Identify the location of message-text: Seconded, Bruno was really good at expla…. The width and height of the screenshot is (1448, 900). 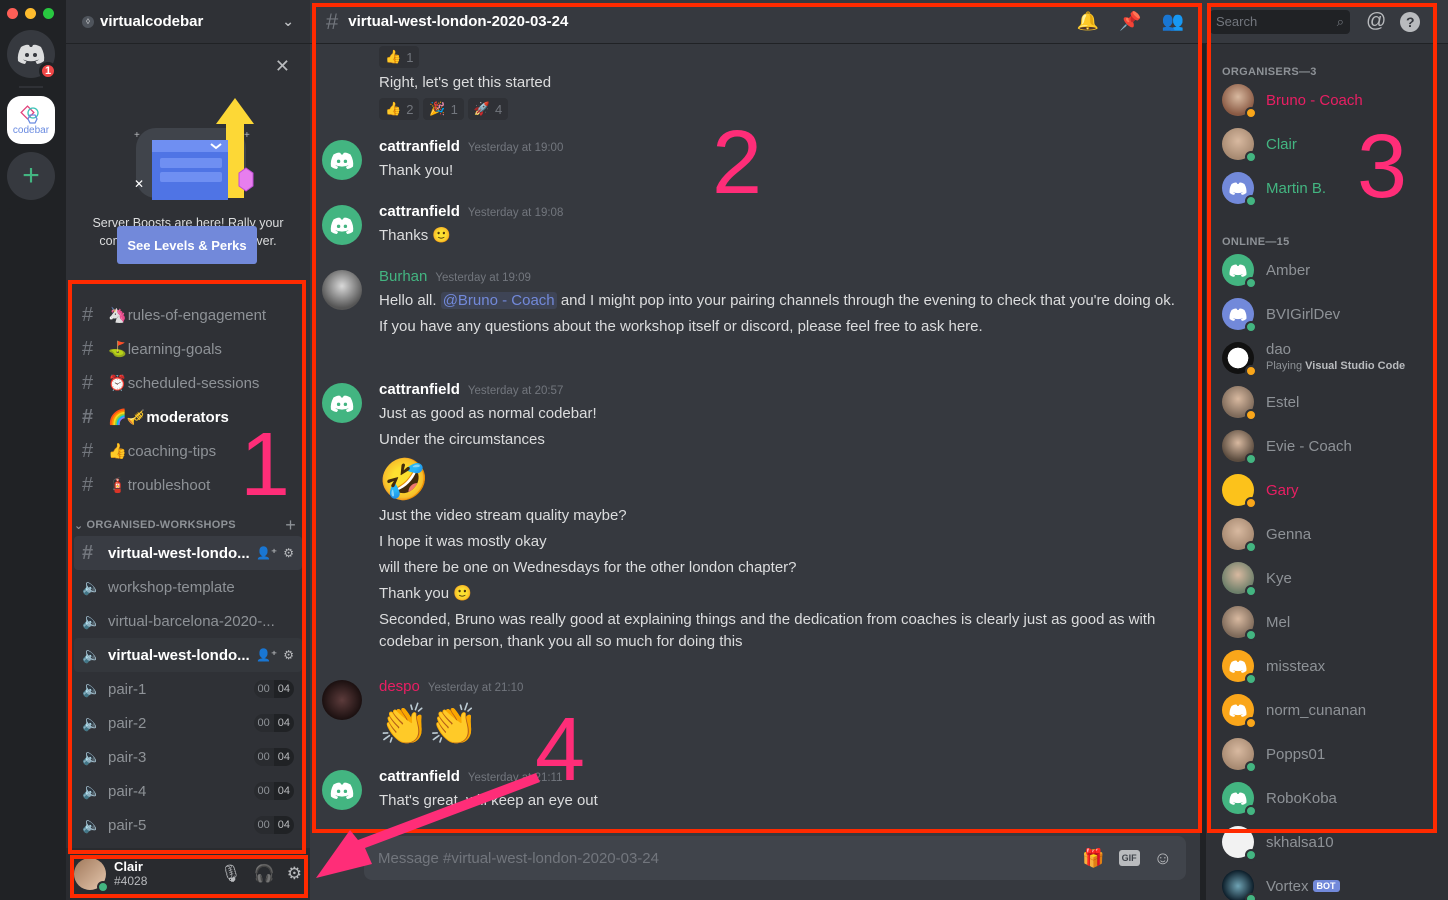
(767, 630).